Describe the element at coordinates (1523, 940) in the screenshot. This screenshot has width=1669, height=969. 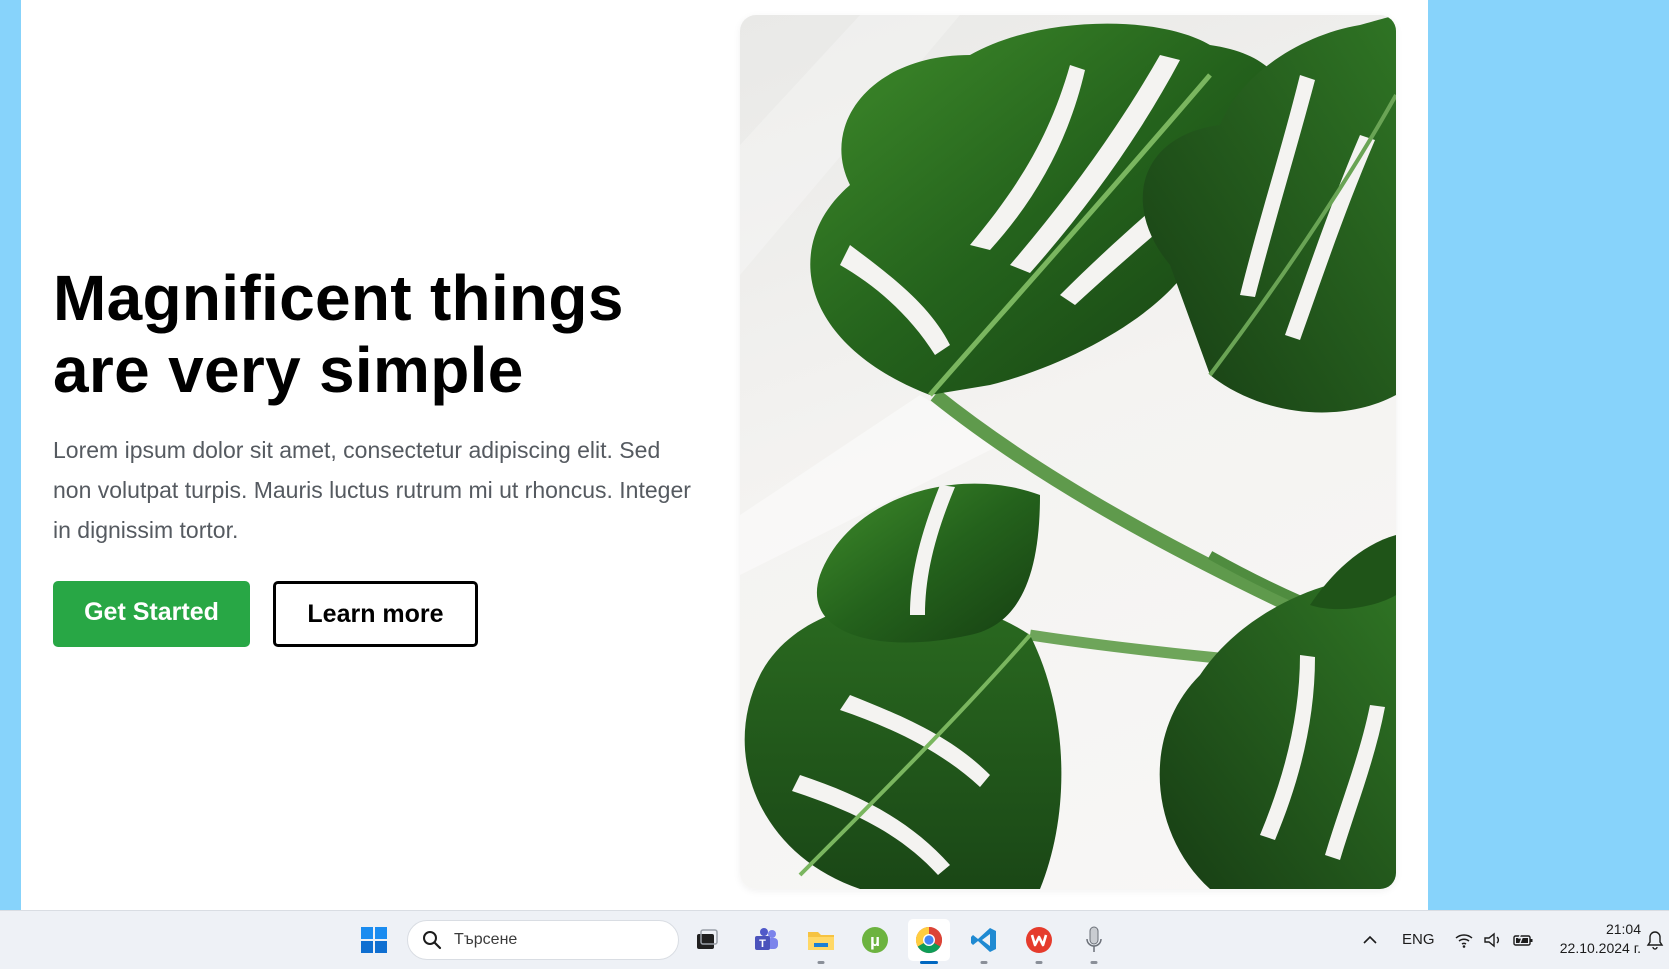
I see `battery-icon` at that location.